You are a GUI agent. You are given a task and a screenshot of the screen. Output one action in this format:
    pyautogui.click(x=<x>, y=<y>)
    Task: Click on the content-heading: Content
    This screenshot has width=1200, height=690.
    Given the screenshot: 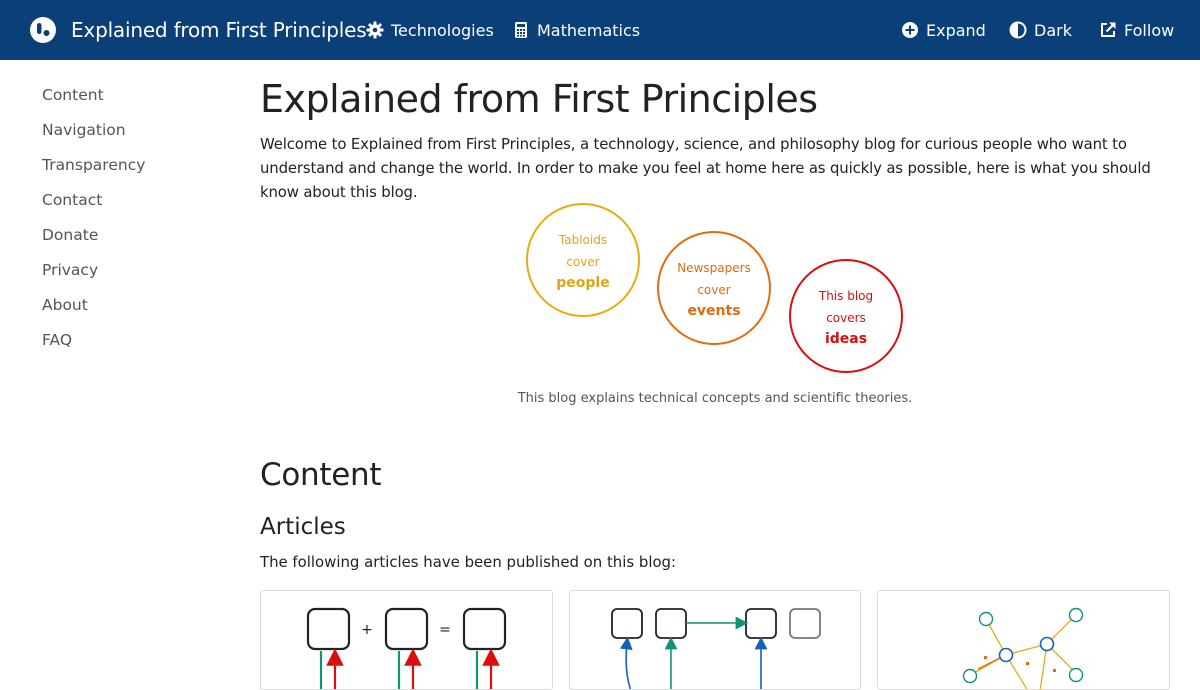 What is the action you would take?
    pyautogui.click(x=321, y=475)
    